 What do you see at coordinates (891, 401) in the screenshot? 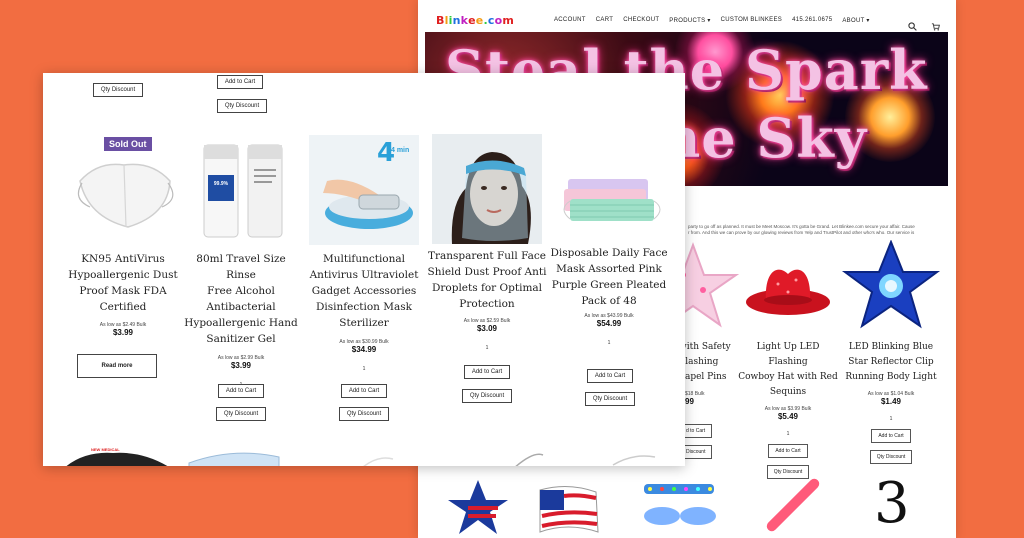
I see `product-price: $1.49` at bounding box center [891, 401].